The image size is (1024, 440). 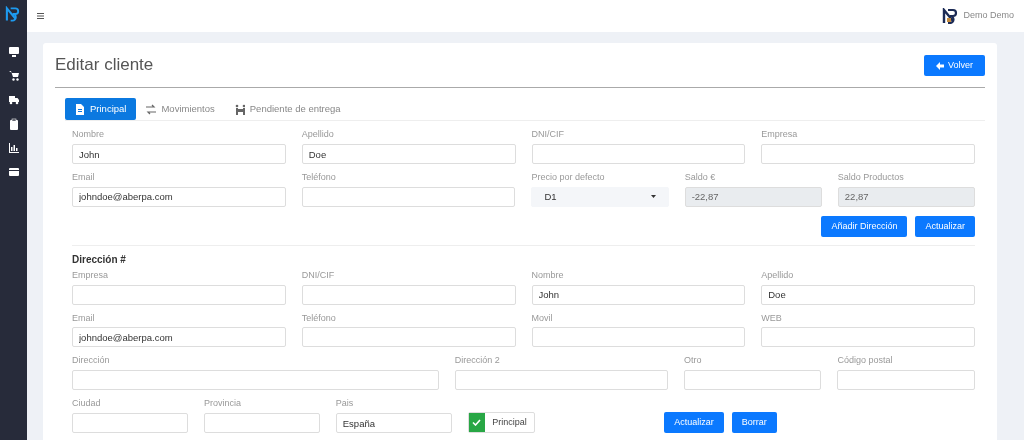 I want to click on field-label: Dirección, so click(x=91, y=361).